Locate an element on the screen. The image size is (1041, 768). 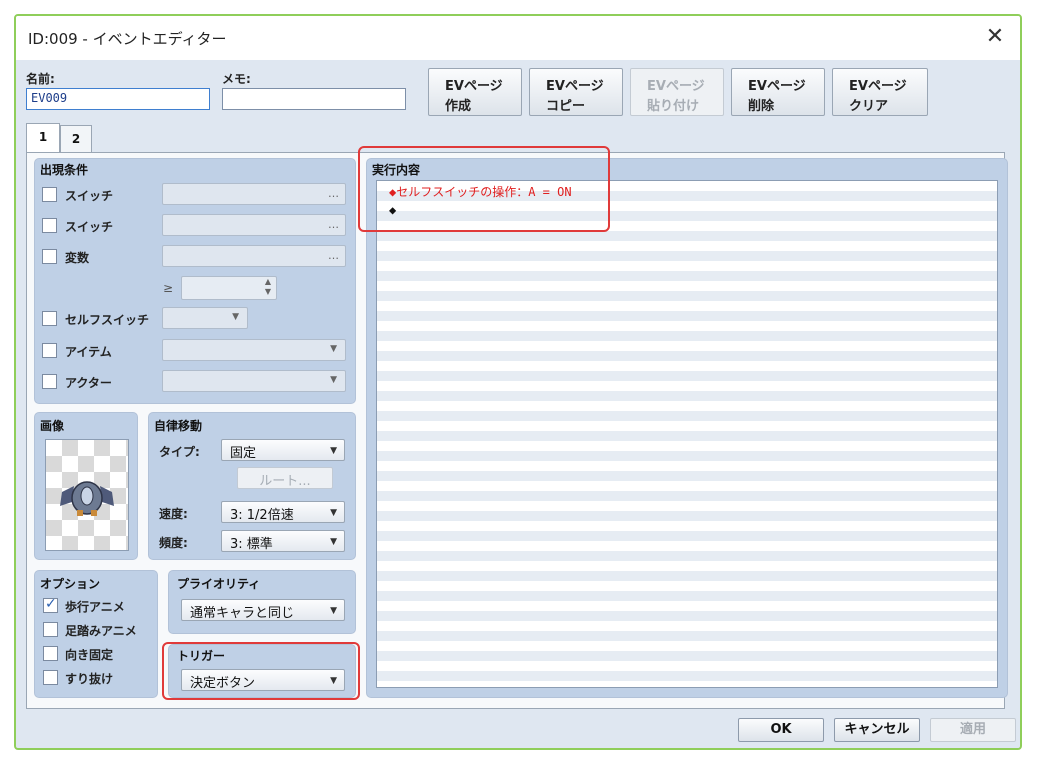
options-panel: オプション ✓ 歩行アニメ 足踏みアニメ 向き固定 すり抜け is located at coordinates (96, 634).